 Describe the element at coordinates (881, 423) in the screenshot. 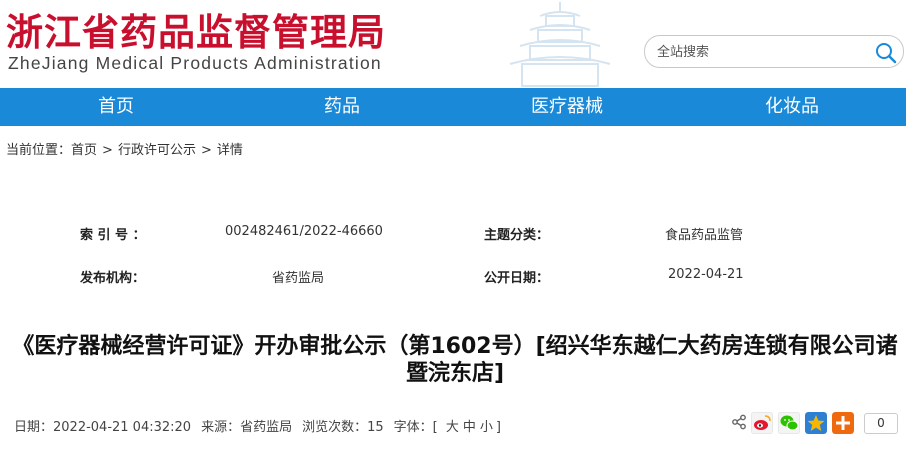

I see `share-count: 0` at that location.